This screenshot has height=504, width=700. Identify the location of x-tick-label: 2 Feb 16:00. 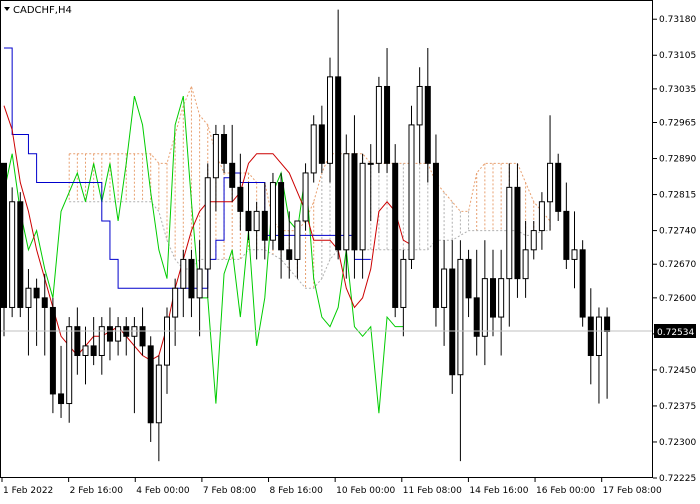
(97, 491).